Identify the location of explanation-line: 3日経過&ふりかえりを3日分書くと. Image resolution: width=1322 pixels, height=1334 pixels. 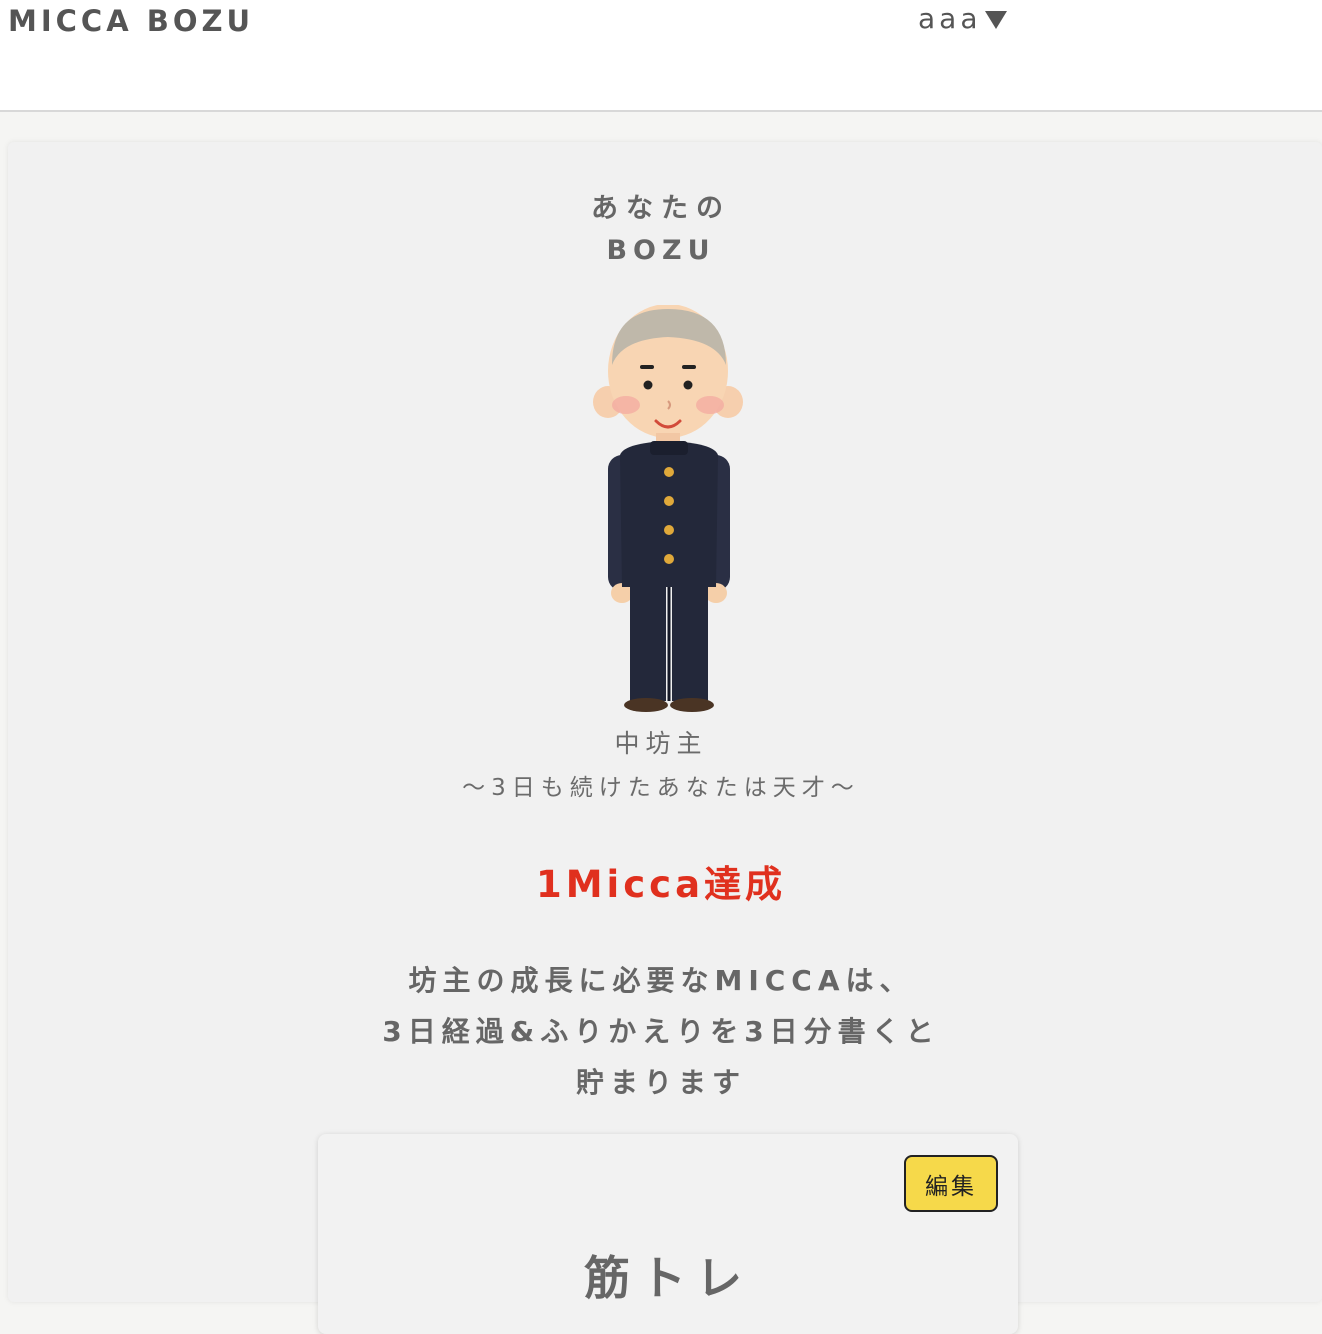
(661, 1031).